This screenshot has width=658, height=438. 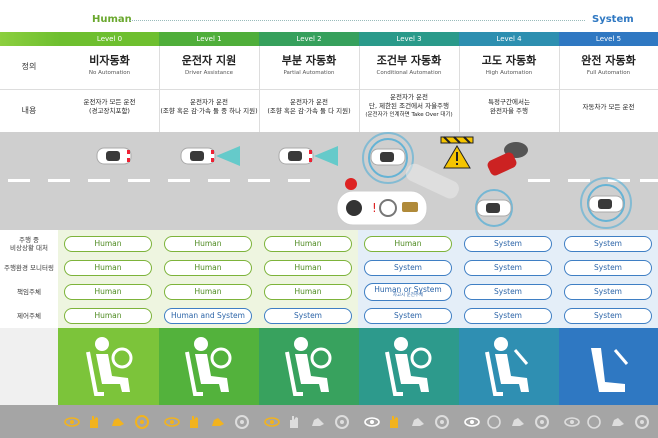 What do you see at coordinates (29, 110) in the screenshot?
I see `row-label-content: 내용` at bounding box center [29, 110].